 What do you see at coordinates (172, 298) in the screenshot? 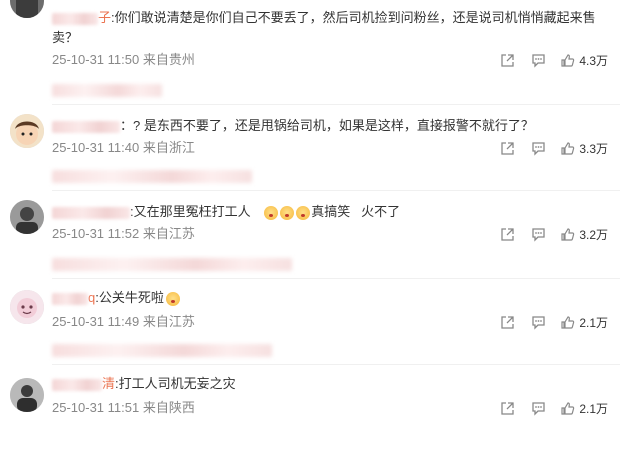
I see `cat-emoji-icon` at bounding box center [172, 298].